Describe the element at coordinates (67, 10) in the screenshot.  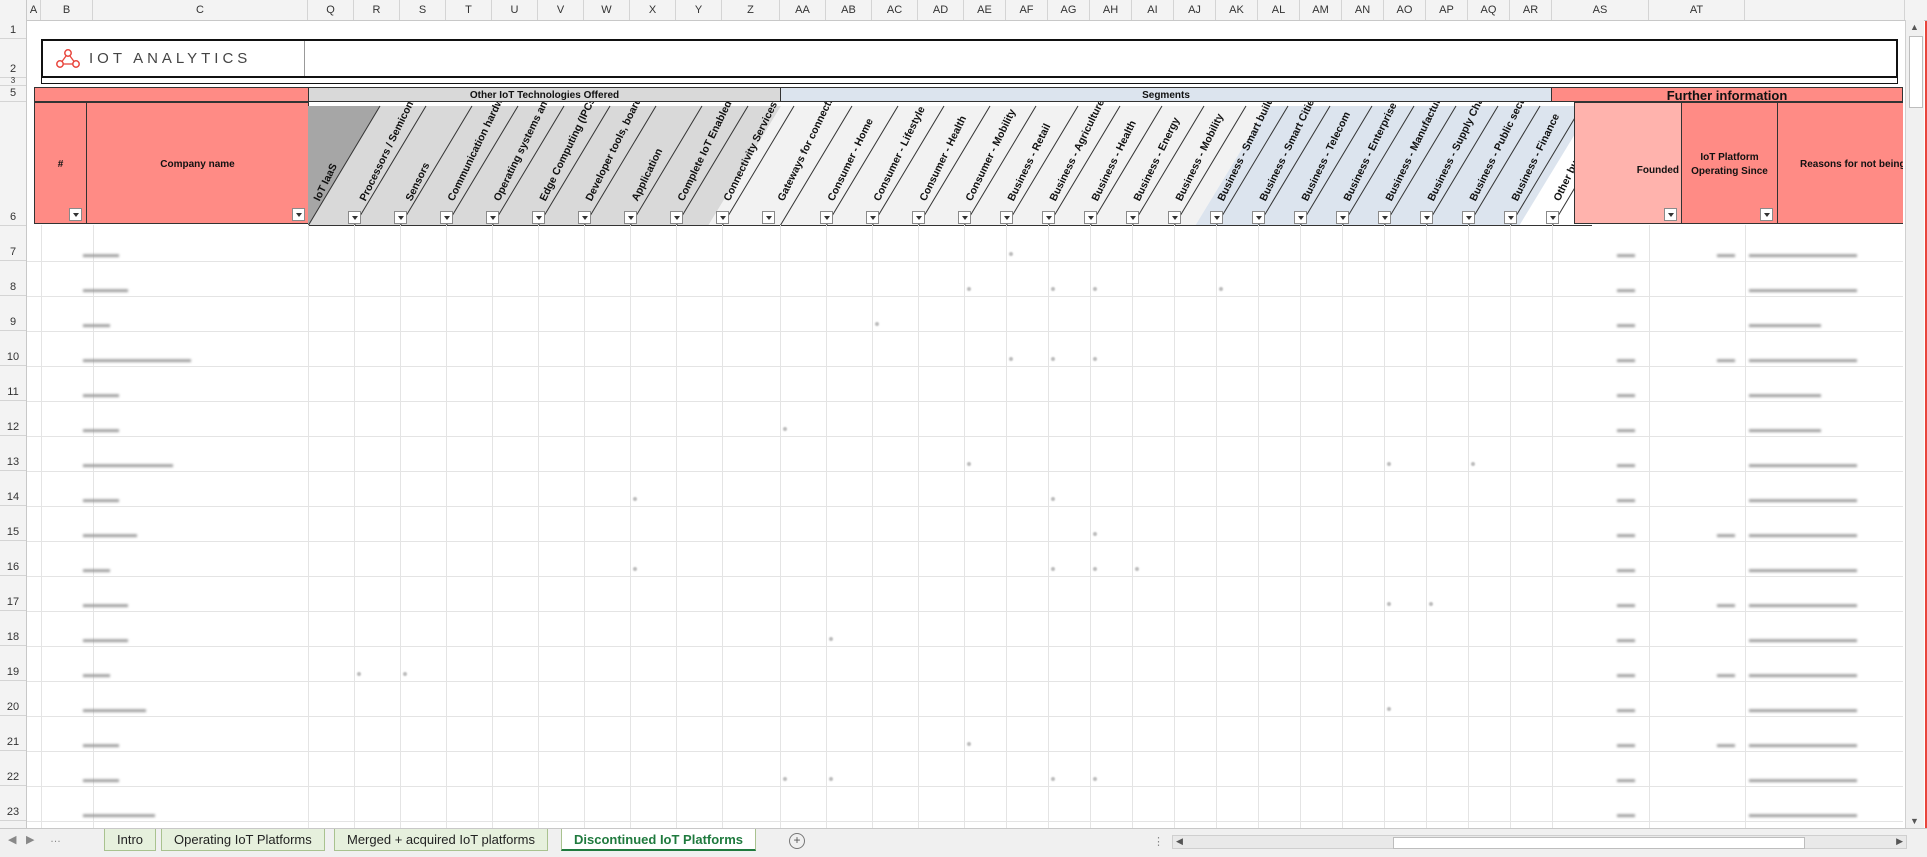
I see `col-B: B` at that location.